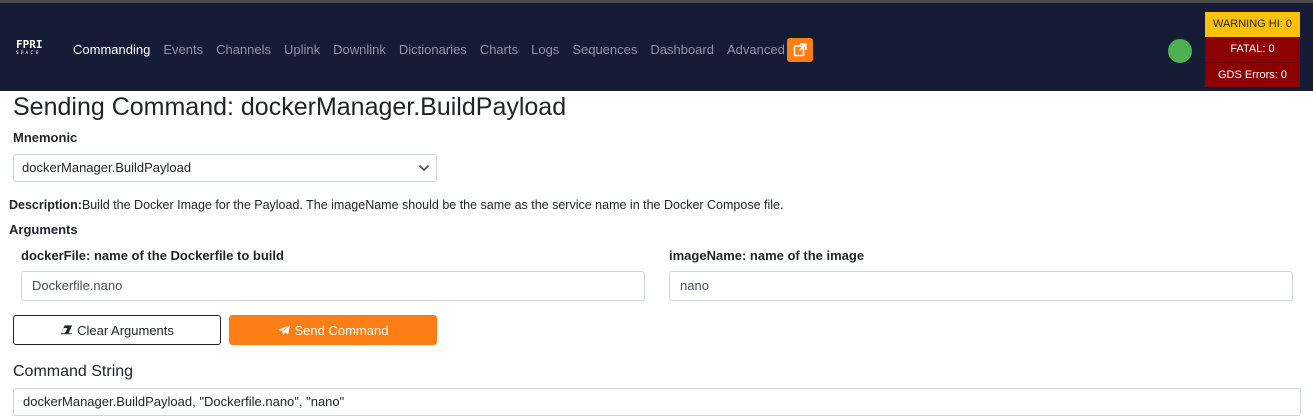  I want to click on fatal-badge: FATAL: 0, so click(1252, 49).